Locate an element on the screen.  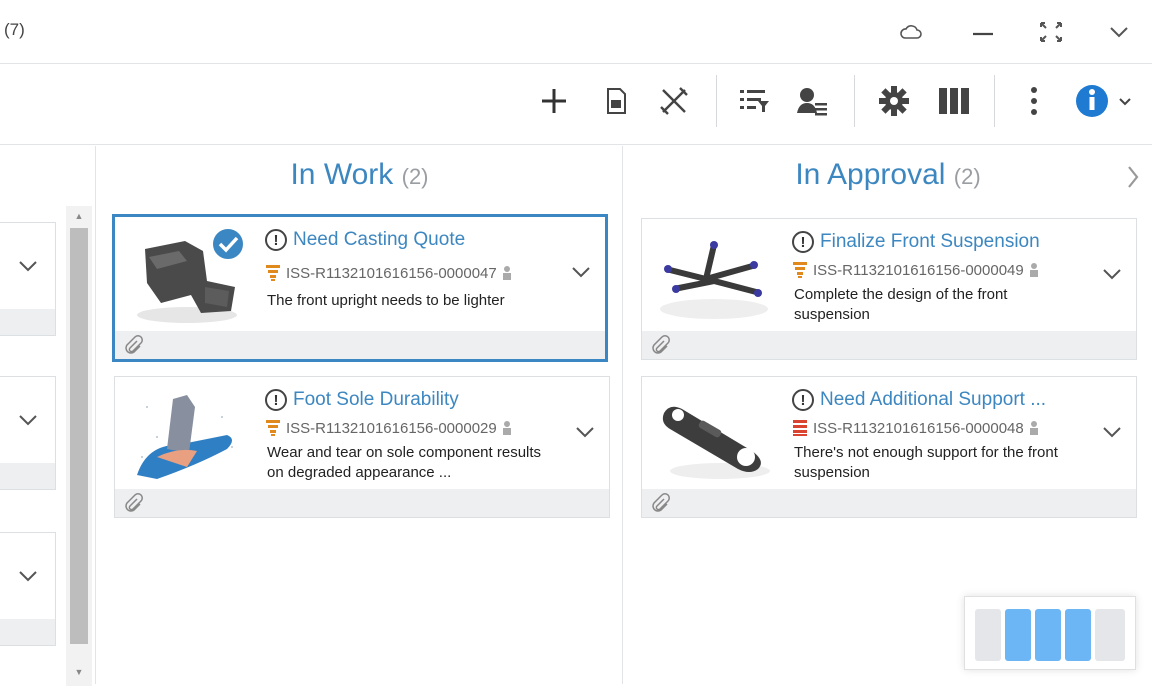
issue-id-text: ISS-R1132101616156-0000049 is located at coordinates (918, 270).